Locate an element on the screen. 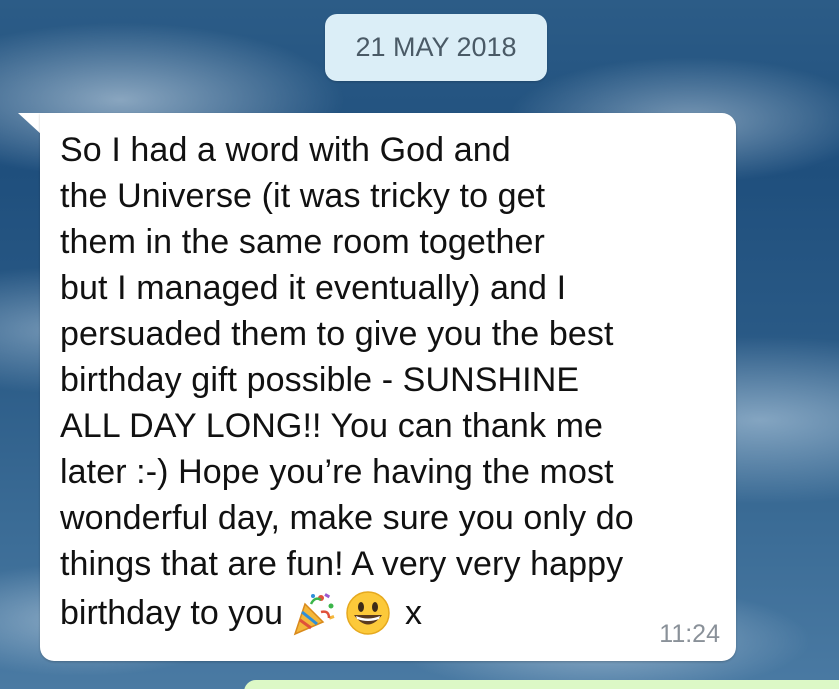  message-last-line: birthday to you x is located at coordinates (241, 613).